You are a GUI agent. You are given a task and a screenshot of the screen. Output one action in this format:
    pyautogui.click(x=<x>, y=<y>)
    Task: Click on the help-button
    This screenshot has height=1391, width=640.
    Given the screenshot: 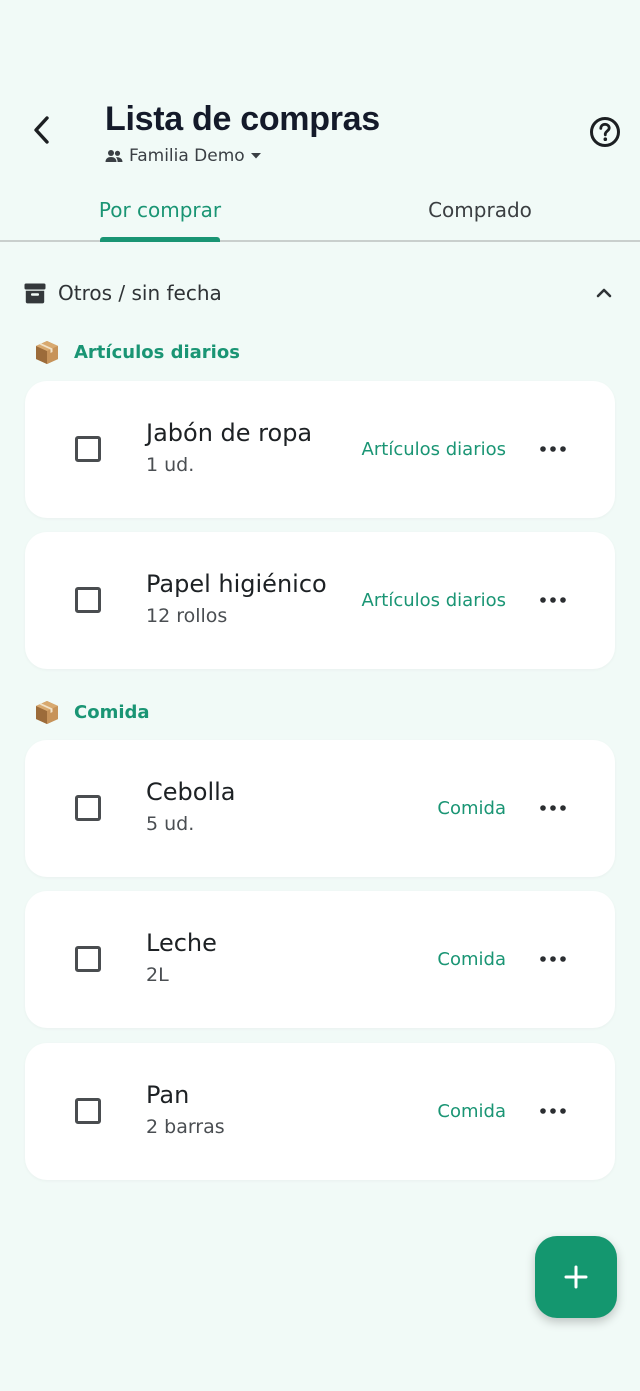 What is the action you would take?
    pyautogui.click(x=605, y=132)
    